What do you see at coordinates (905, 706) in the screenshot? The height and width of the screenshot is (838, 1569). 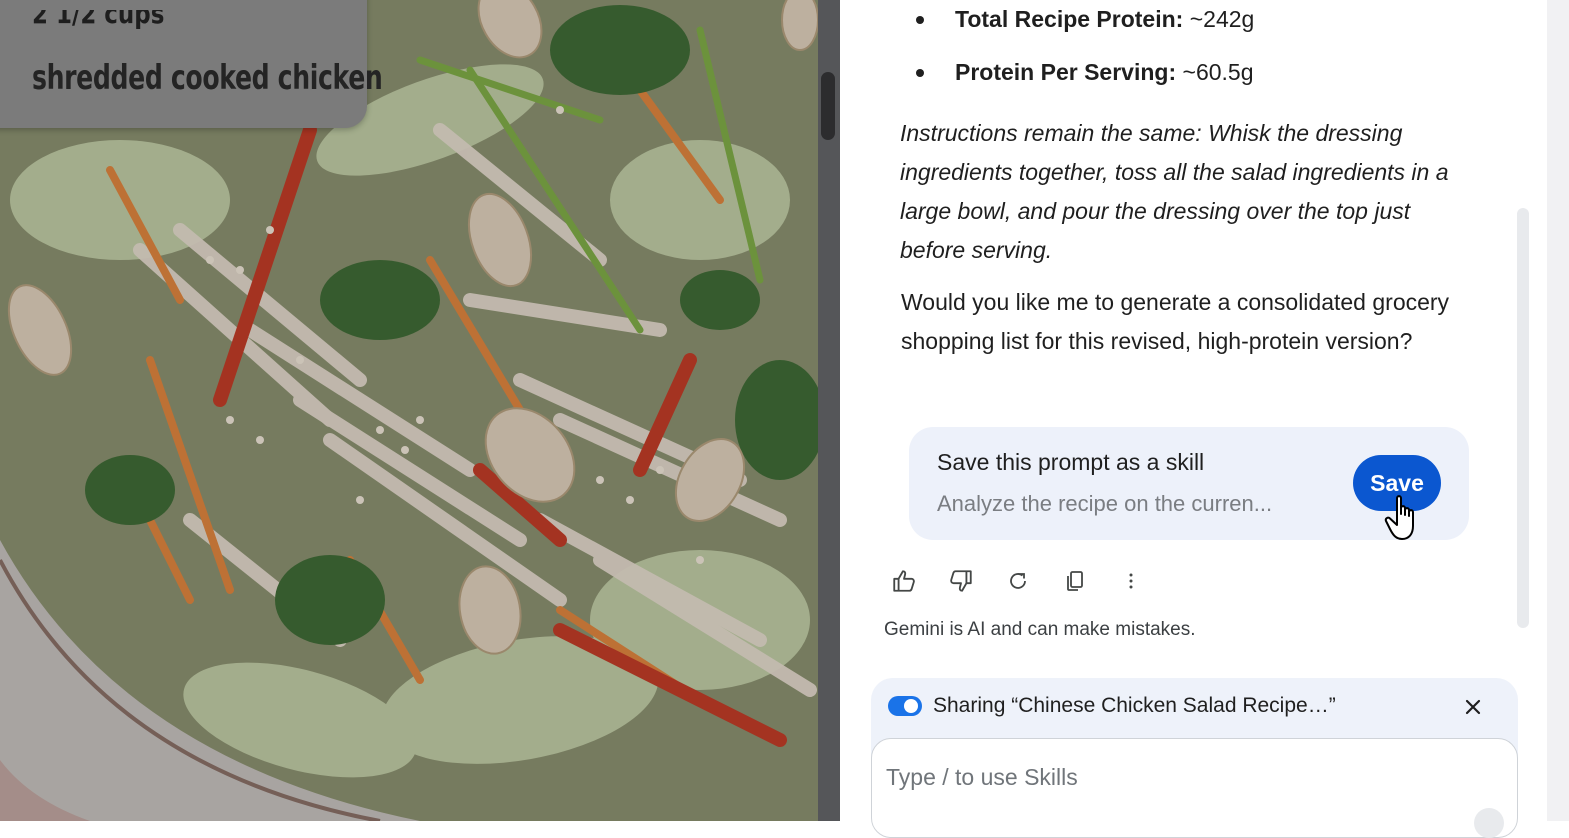 I see `sharing-toggle-icon` at bounding box center [905, 706].